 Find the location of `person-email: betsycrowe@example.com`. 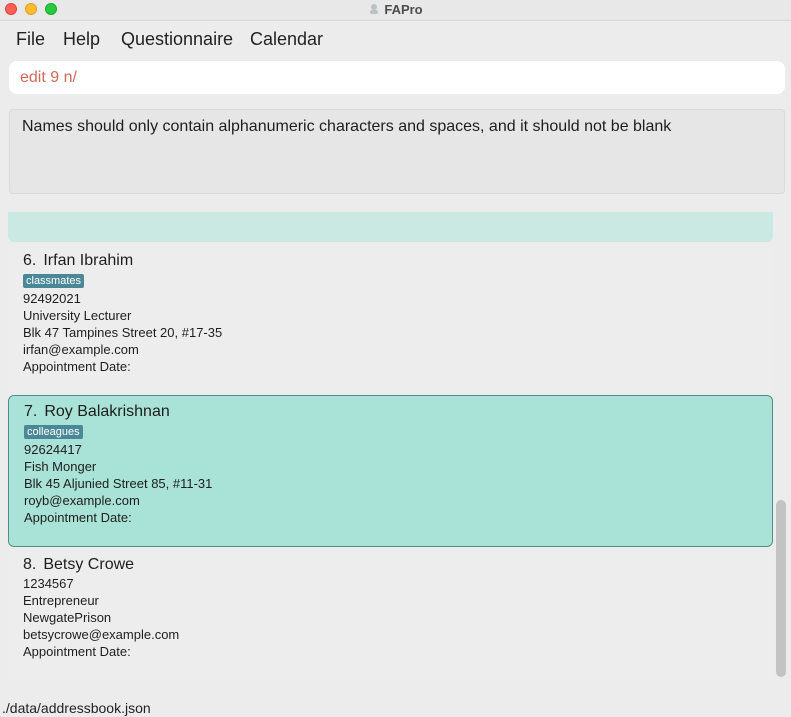

person-email: betsycrowe@example.com is located at coordinates (101, 634).